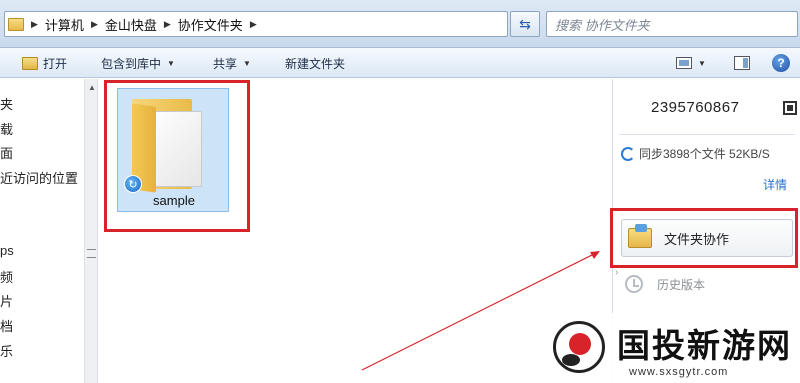 The image size is (800, 383). Describe the element at coordinates (91, 231) in the screenshot. I see `nav-scrollbar: ▲` at that location.